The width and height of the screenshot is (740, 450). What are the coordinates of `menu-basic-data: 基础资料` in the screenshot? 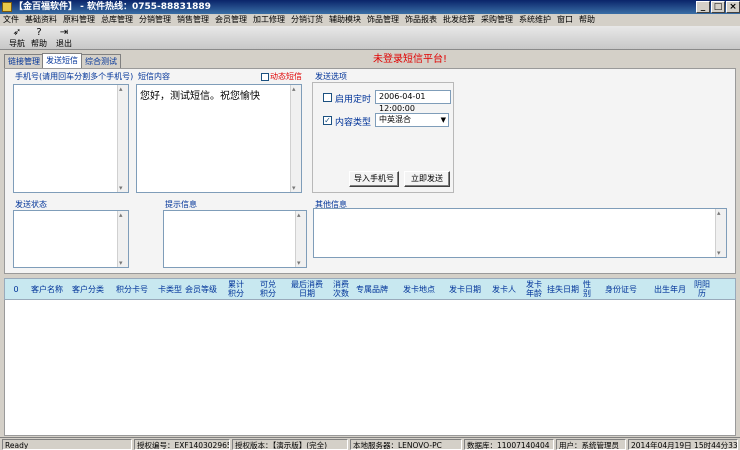 It's located at (41, 20).